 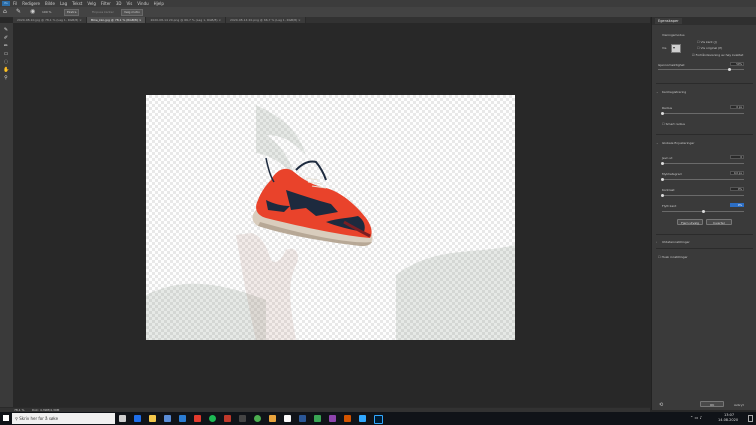 What do you see at coordinates (709, 48) in the screenshot?
I see `show-original-checkbox: ☐ Vis original (P)` at bounding box center [709, 48].